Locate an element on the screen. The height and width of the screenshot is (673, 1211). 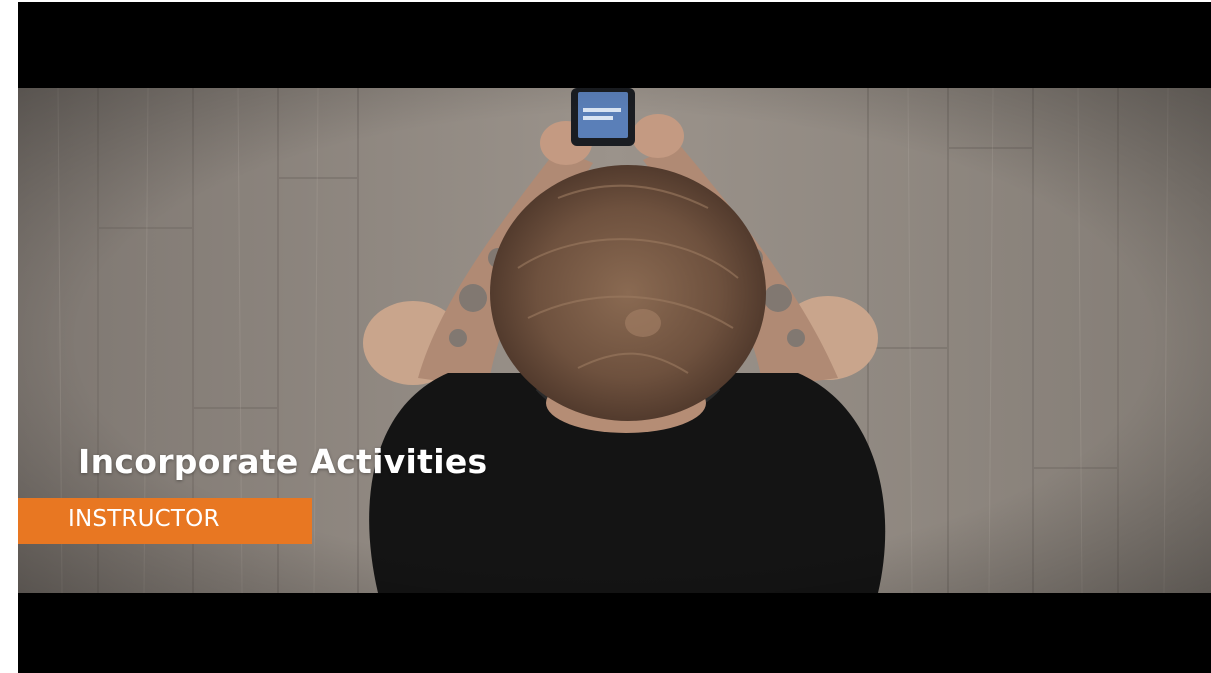
video-title: Incorporate Activities is located at coordinates (283, 461).